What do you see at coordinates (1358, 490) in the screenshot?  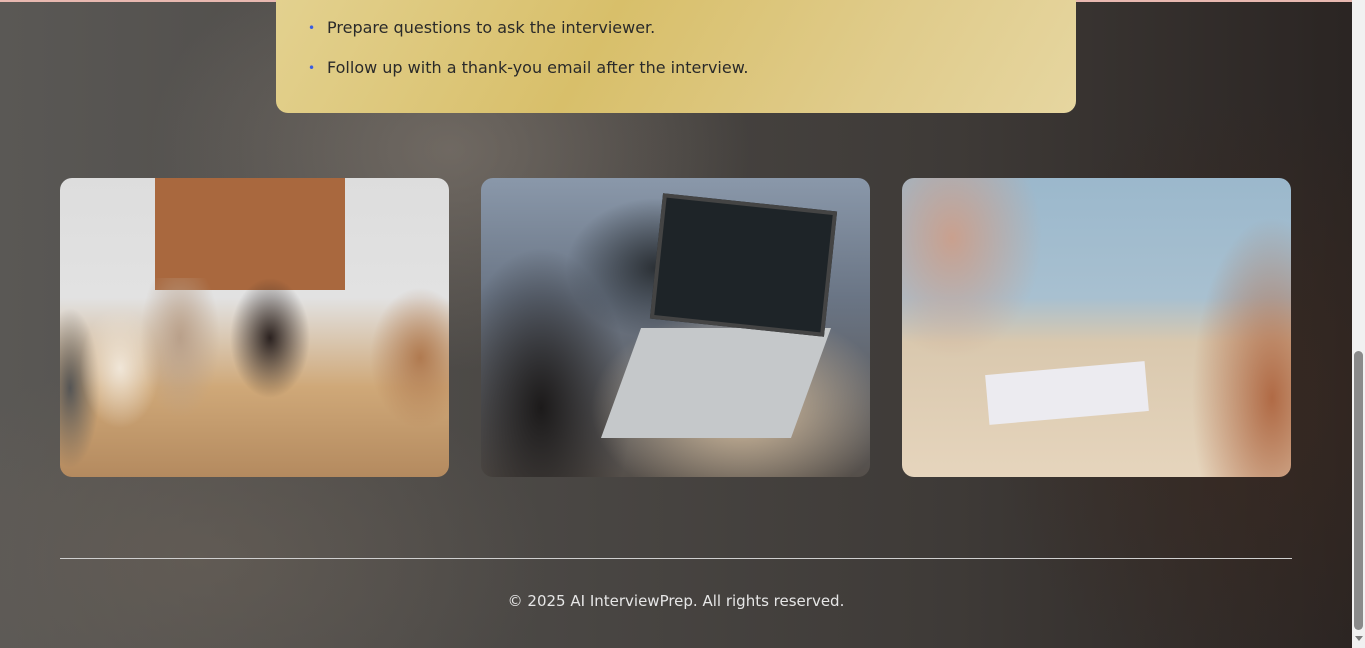 I see `scrollbar-thumb` at bounding box center [1358, 490].